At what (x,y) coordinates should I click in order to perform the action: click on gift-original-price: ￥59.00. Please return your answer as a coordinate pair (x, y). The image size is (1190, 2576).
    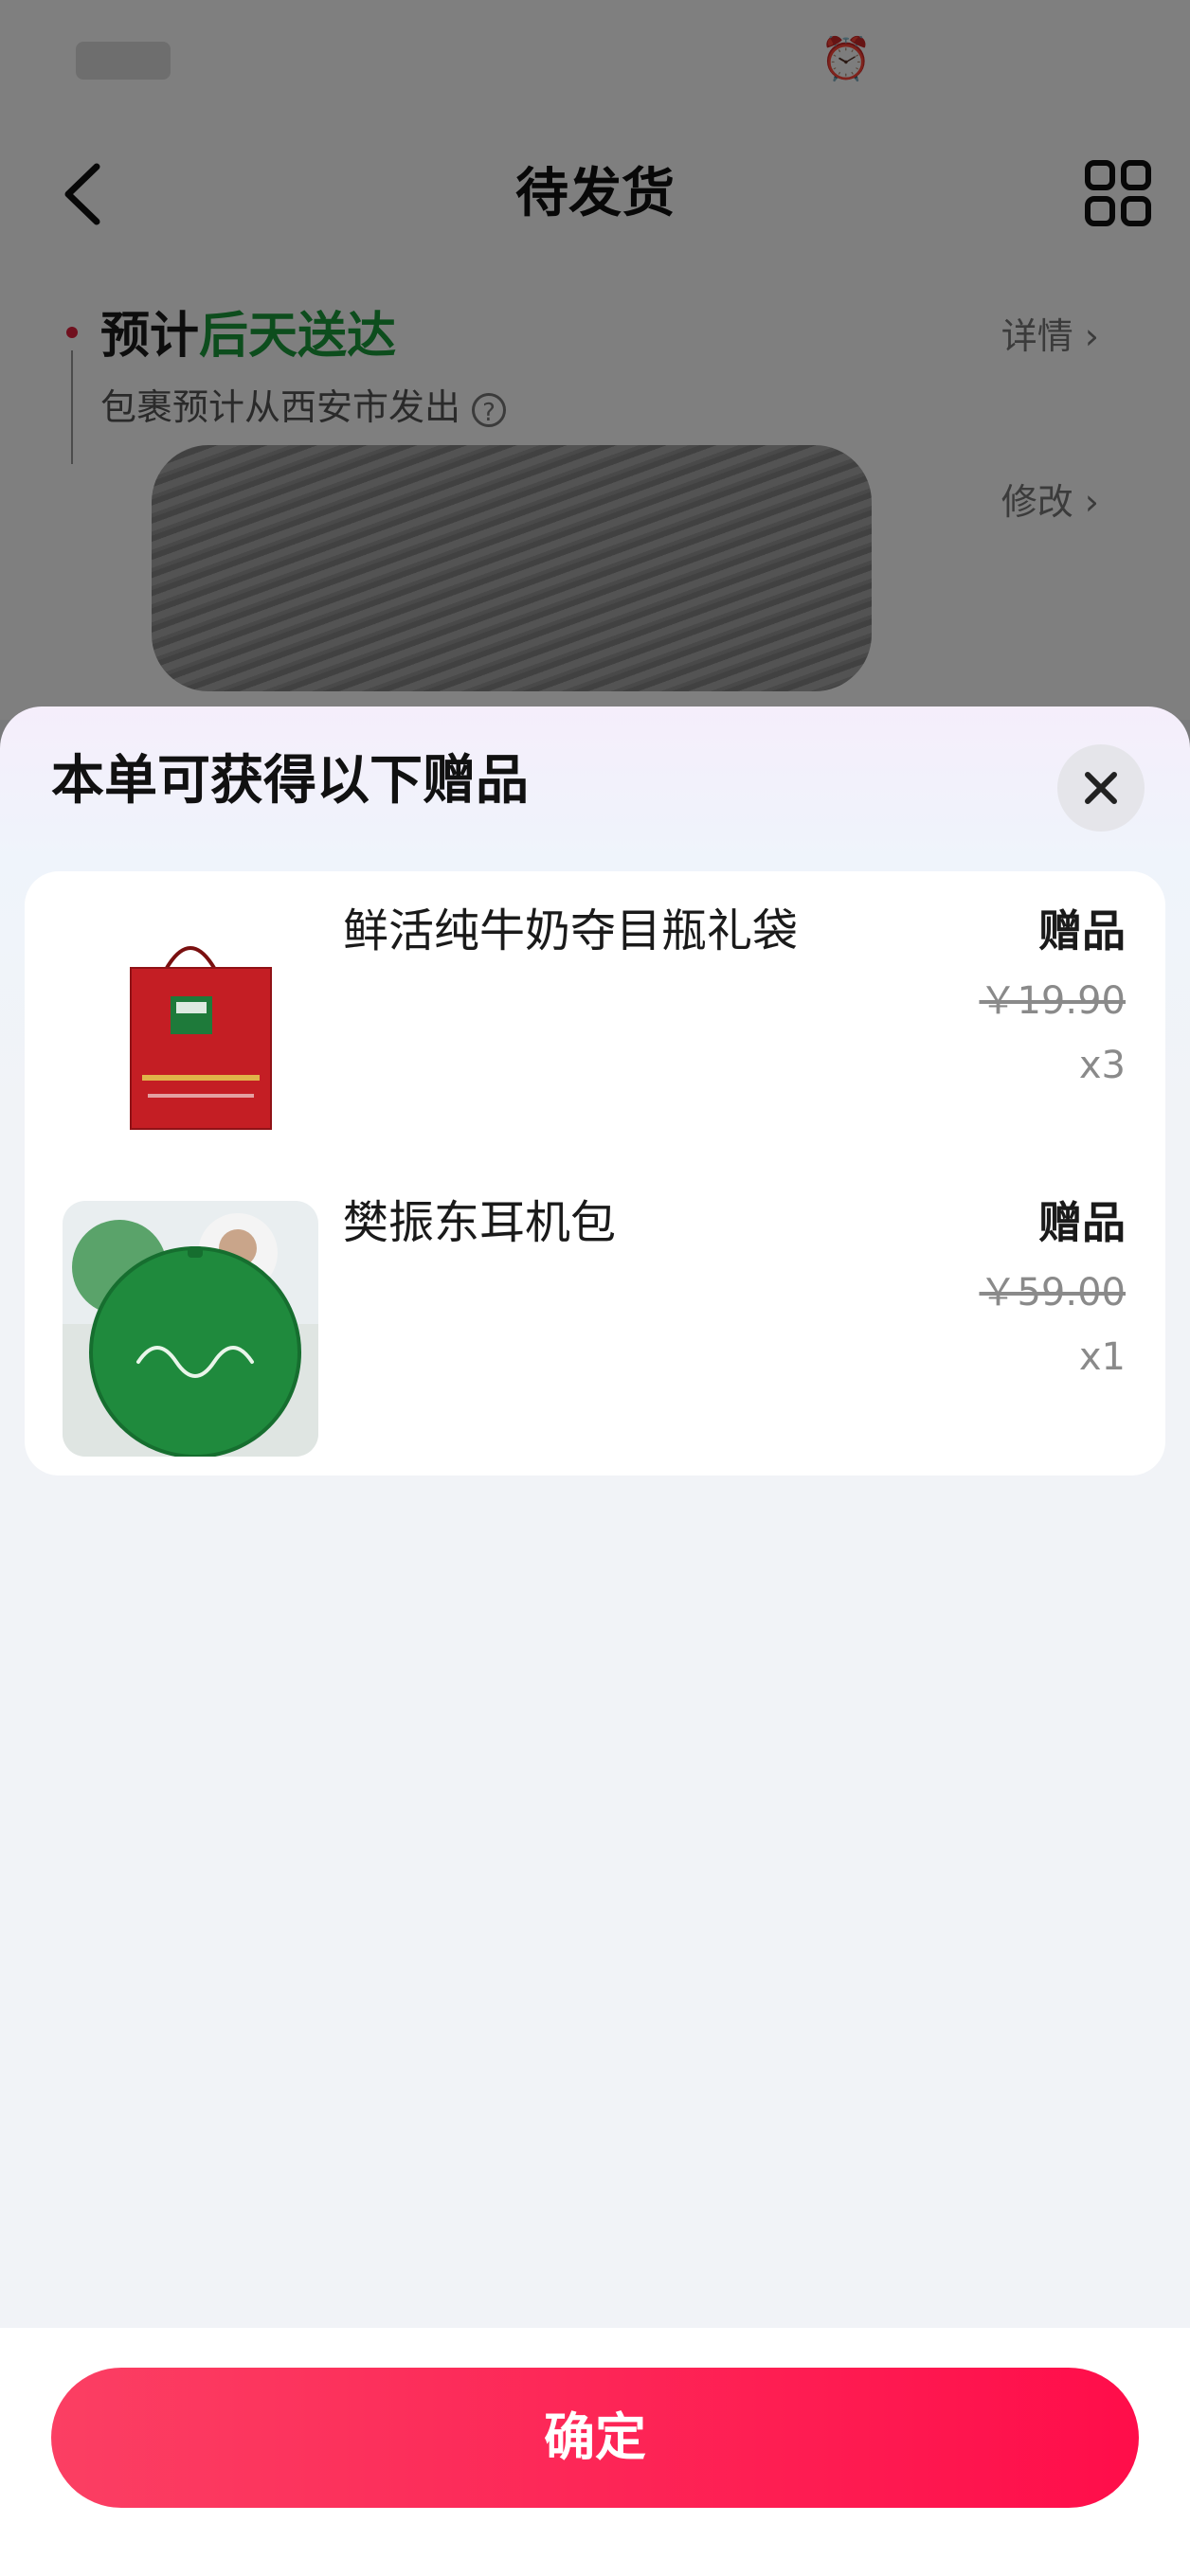
    Looking at the image, I should click on (1052, 1293).